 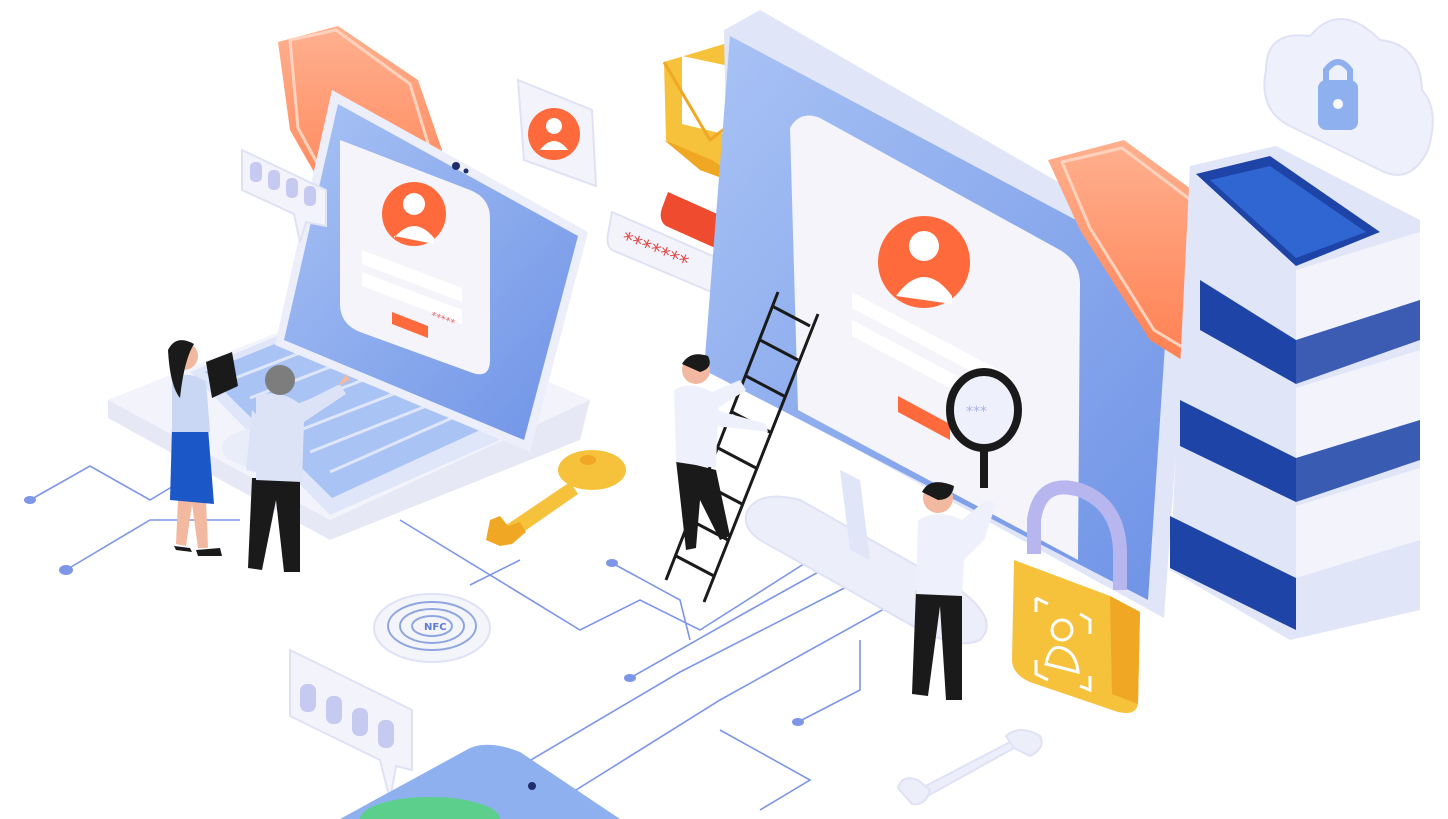 I want to click on nfc-label: NFC, so click(x=435, y=627).